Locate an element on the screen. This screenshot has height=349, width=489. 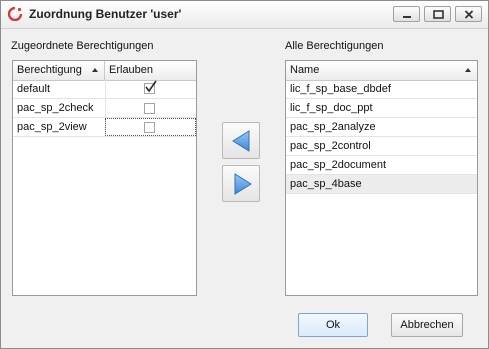
list-item: pac_sp_4base is located at coordinates (381, 184).